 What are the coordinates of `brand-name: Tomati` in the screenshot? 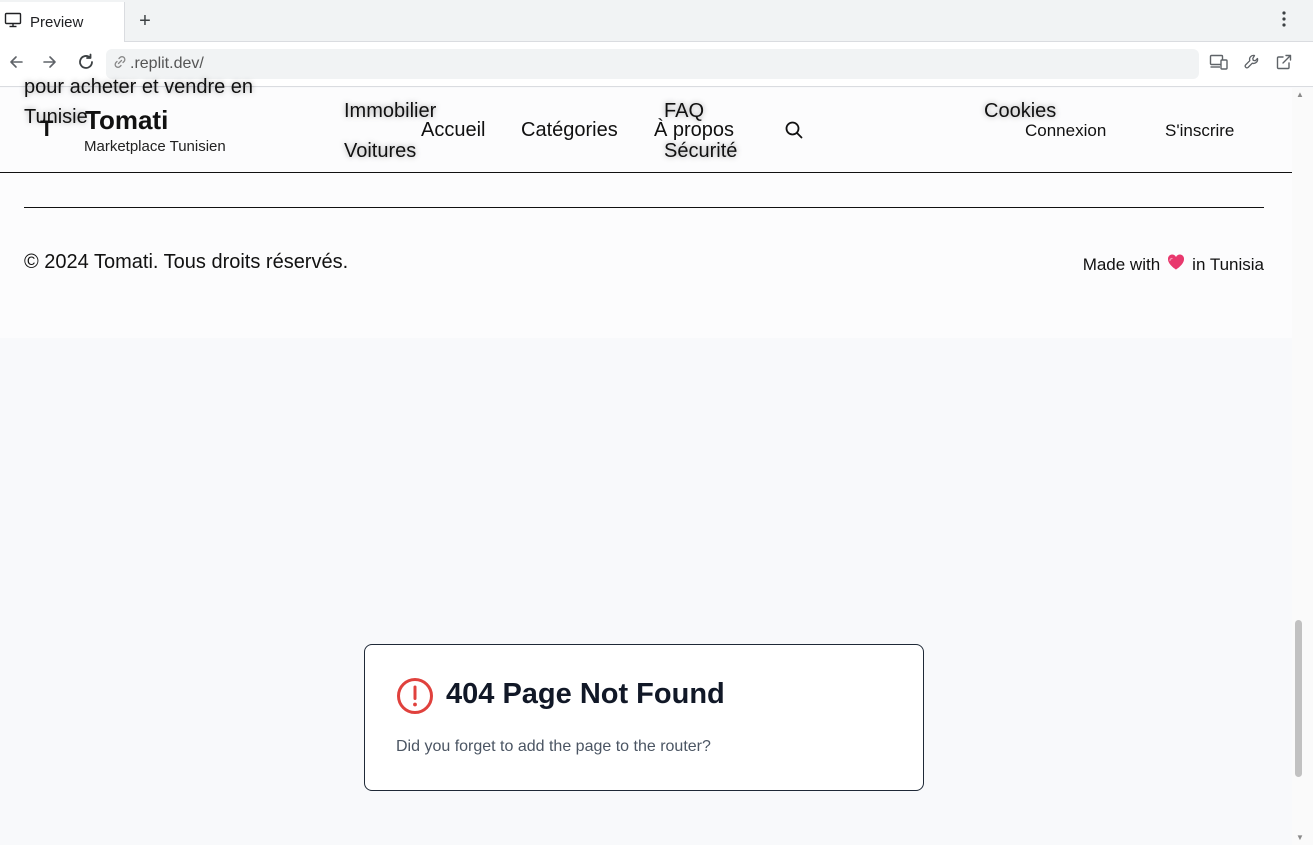 It's located at (126, 120).